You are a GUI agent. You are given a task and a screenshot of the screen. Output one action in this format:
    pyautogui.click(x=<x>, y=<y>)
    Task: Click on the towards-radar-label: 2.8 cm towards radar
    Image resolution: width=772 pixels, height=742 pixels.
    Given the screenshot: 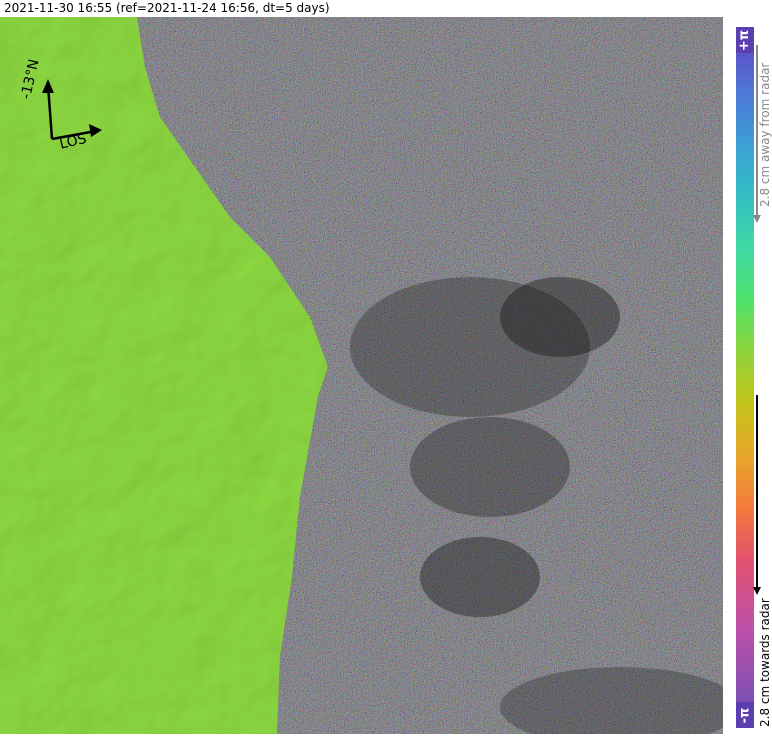 What is the action you would take?
    pyautogui.click(x=765, y=662)
    